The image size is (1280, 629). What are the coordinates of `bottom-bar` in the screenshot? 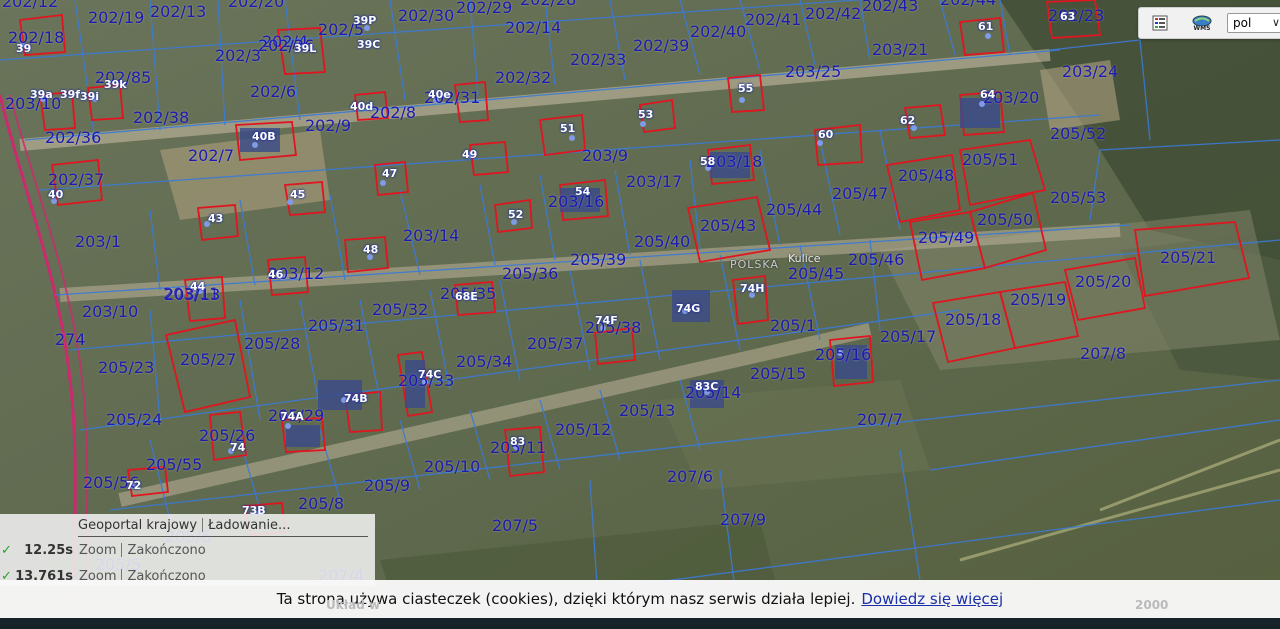 It's located at (640, 623).